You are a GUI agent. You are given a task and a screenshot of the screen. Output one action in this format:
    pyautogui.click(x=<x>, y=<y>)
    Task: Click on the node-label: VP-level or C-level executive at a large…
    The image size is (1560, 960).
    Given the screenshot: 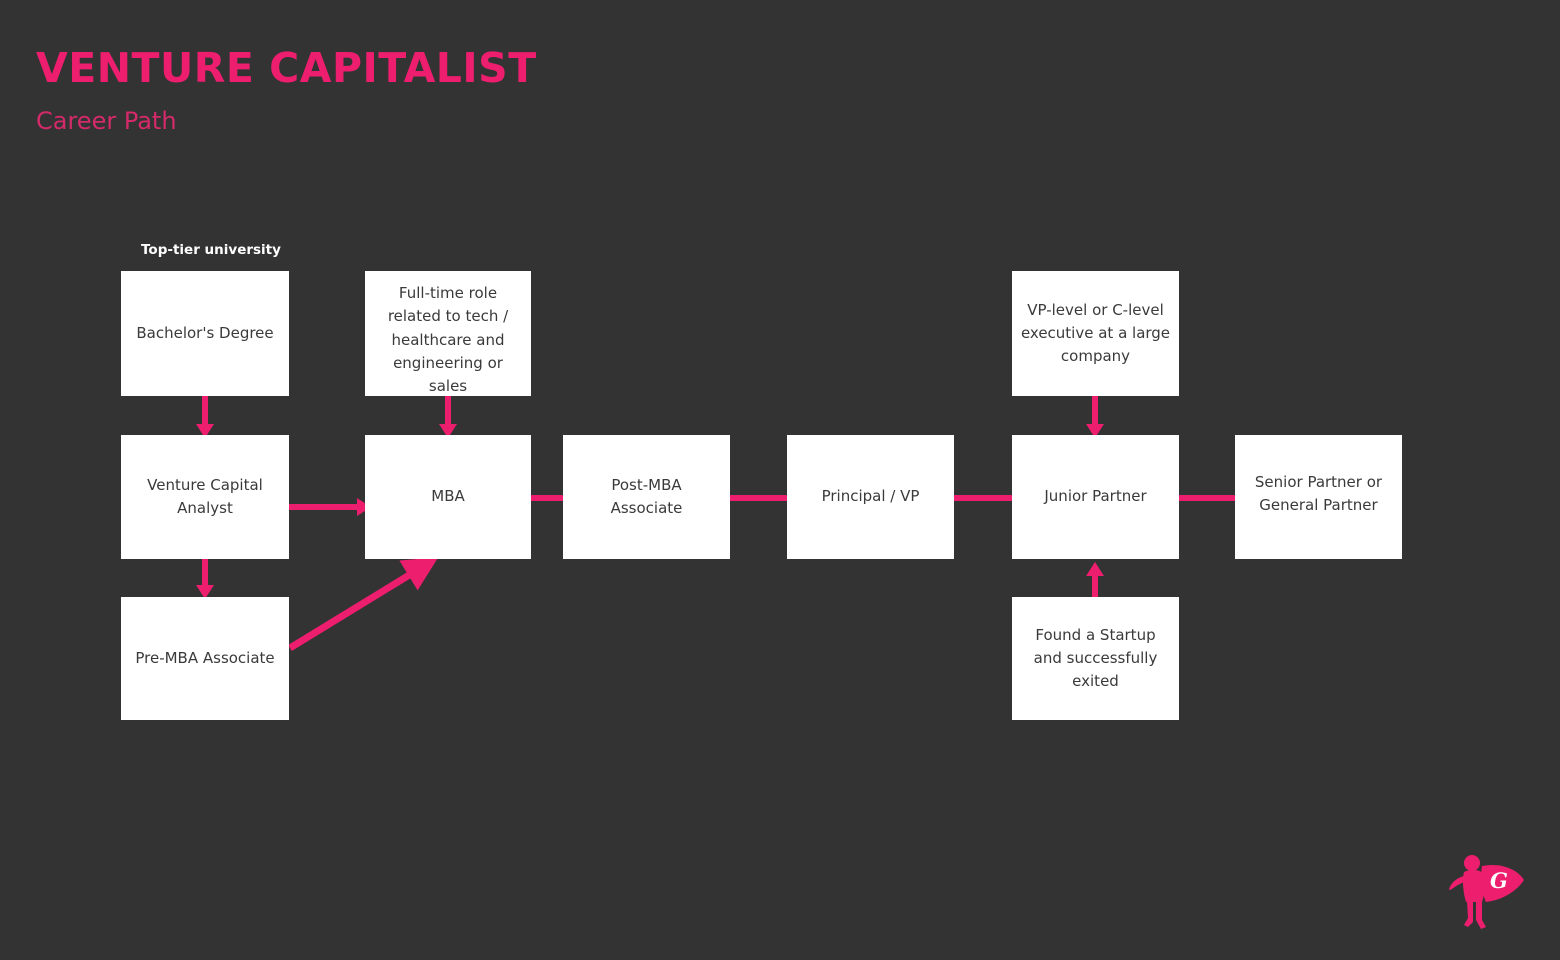 What is the action you would take?
    pyautogui.click(x=1095, y=333)
    